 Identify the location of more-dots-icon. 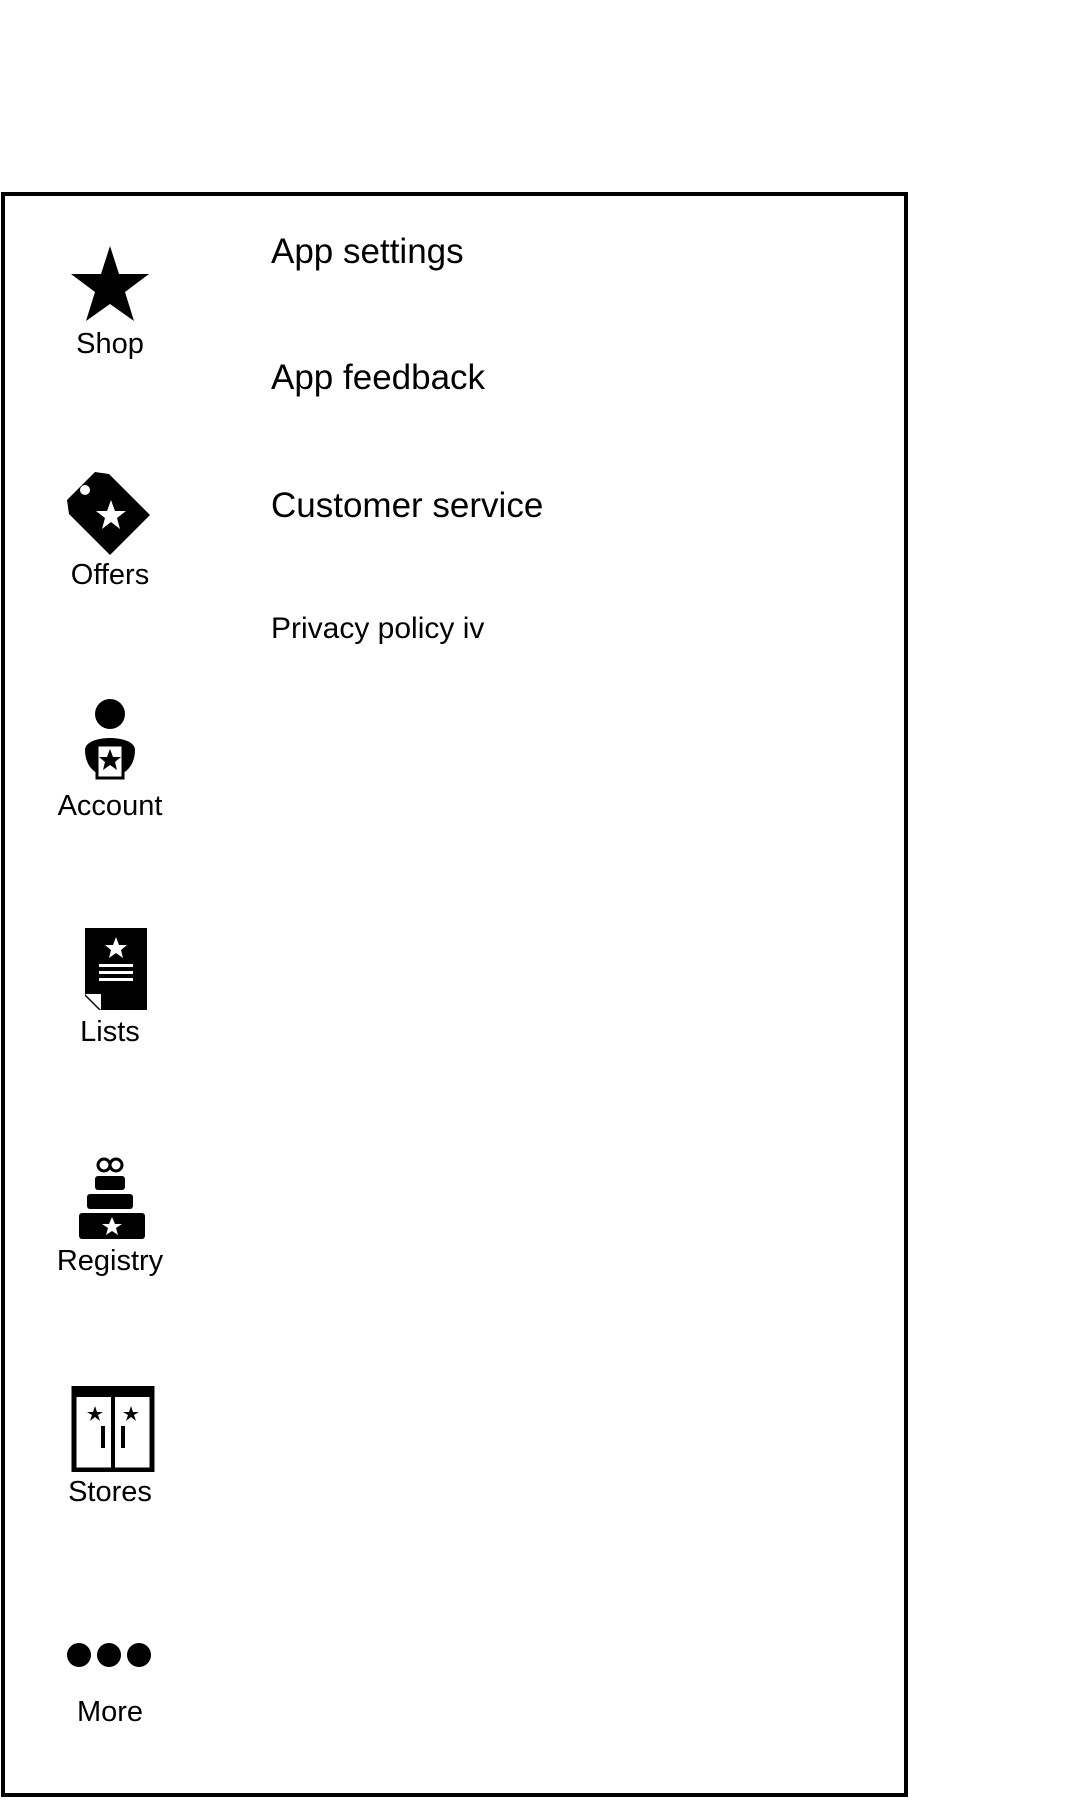
(109, 1655).